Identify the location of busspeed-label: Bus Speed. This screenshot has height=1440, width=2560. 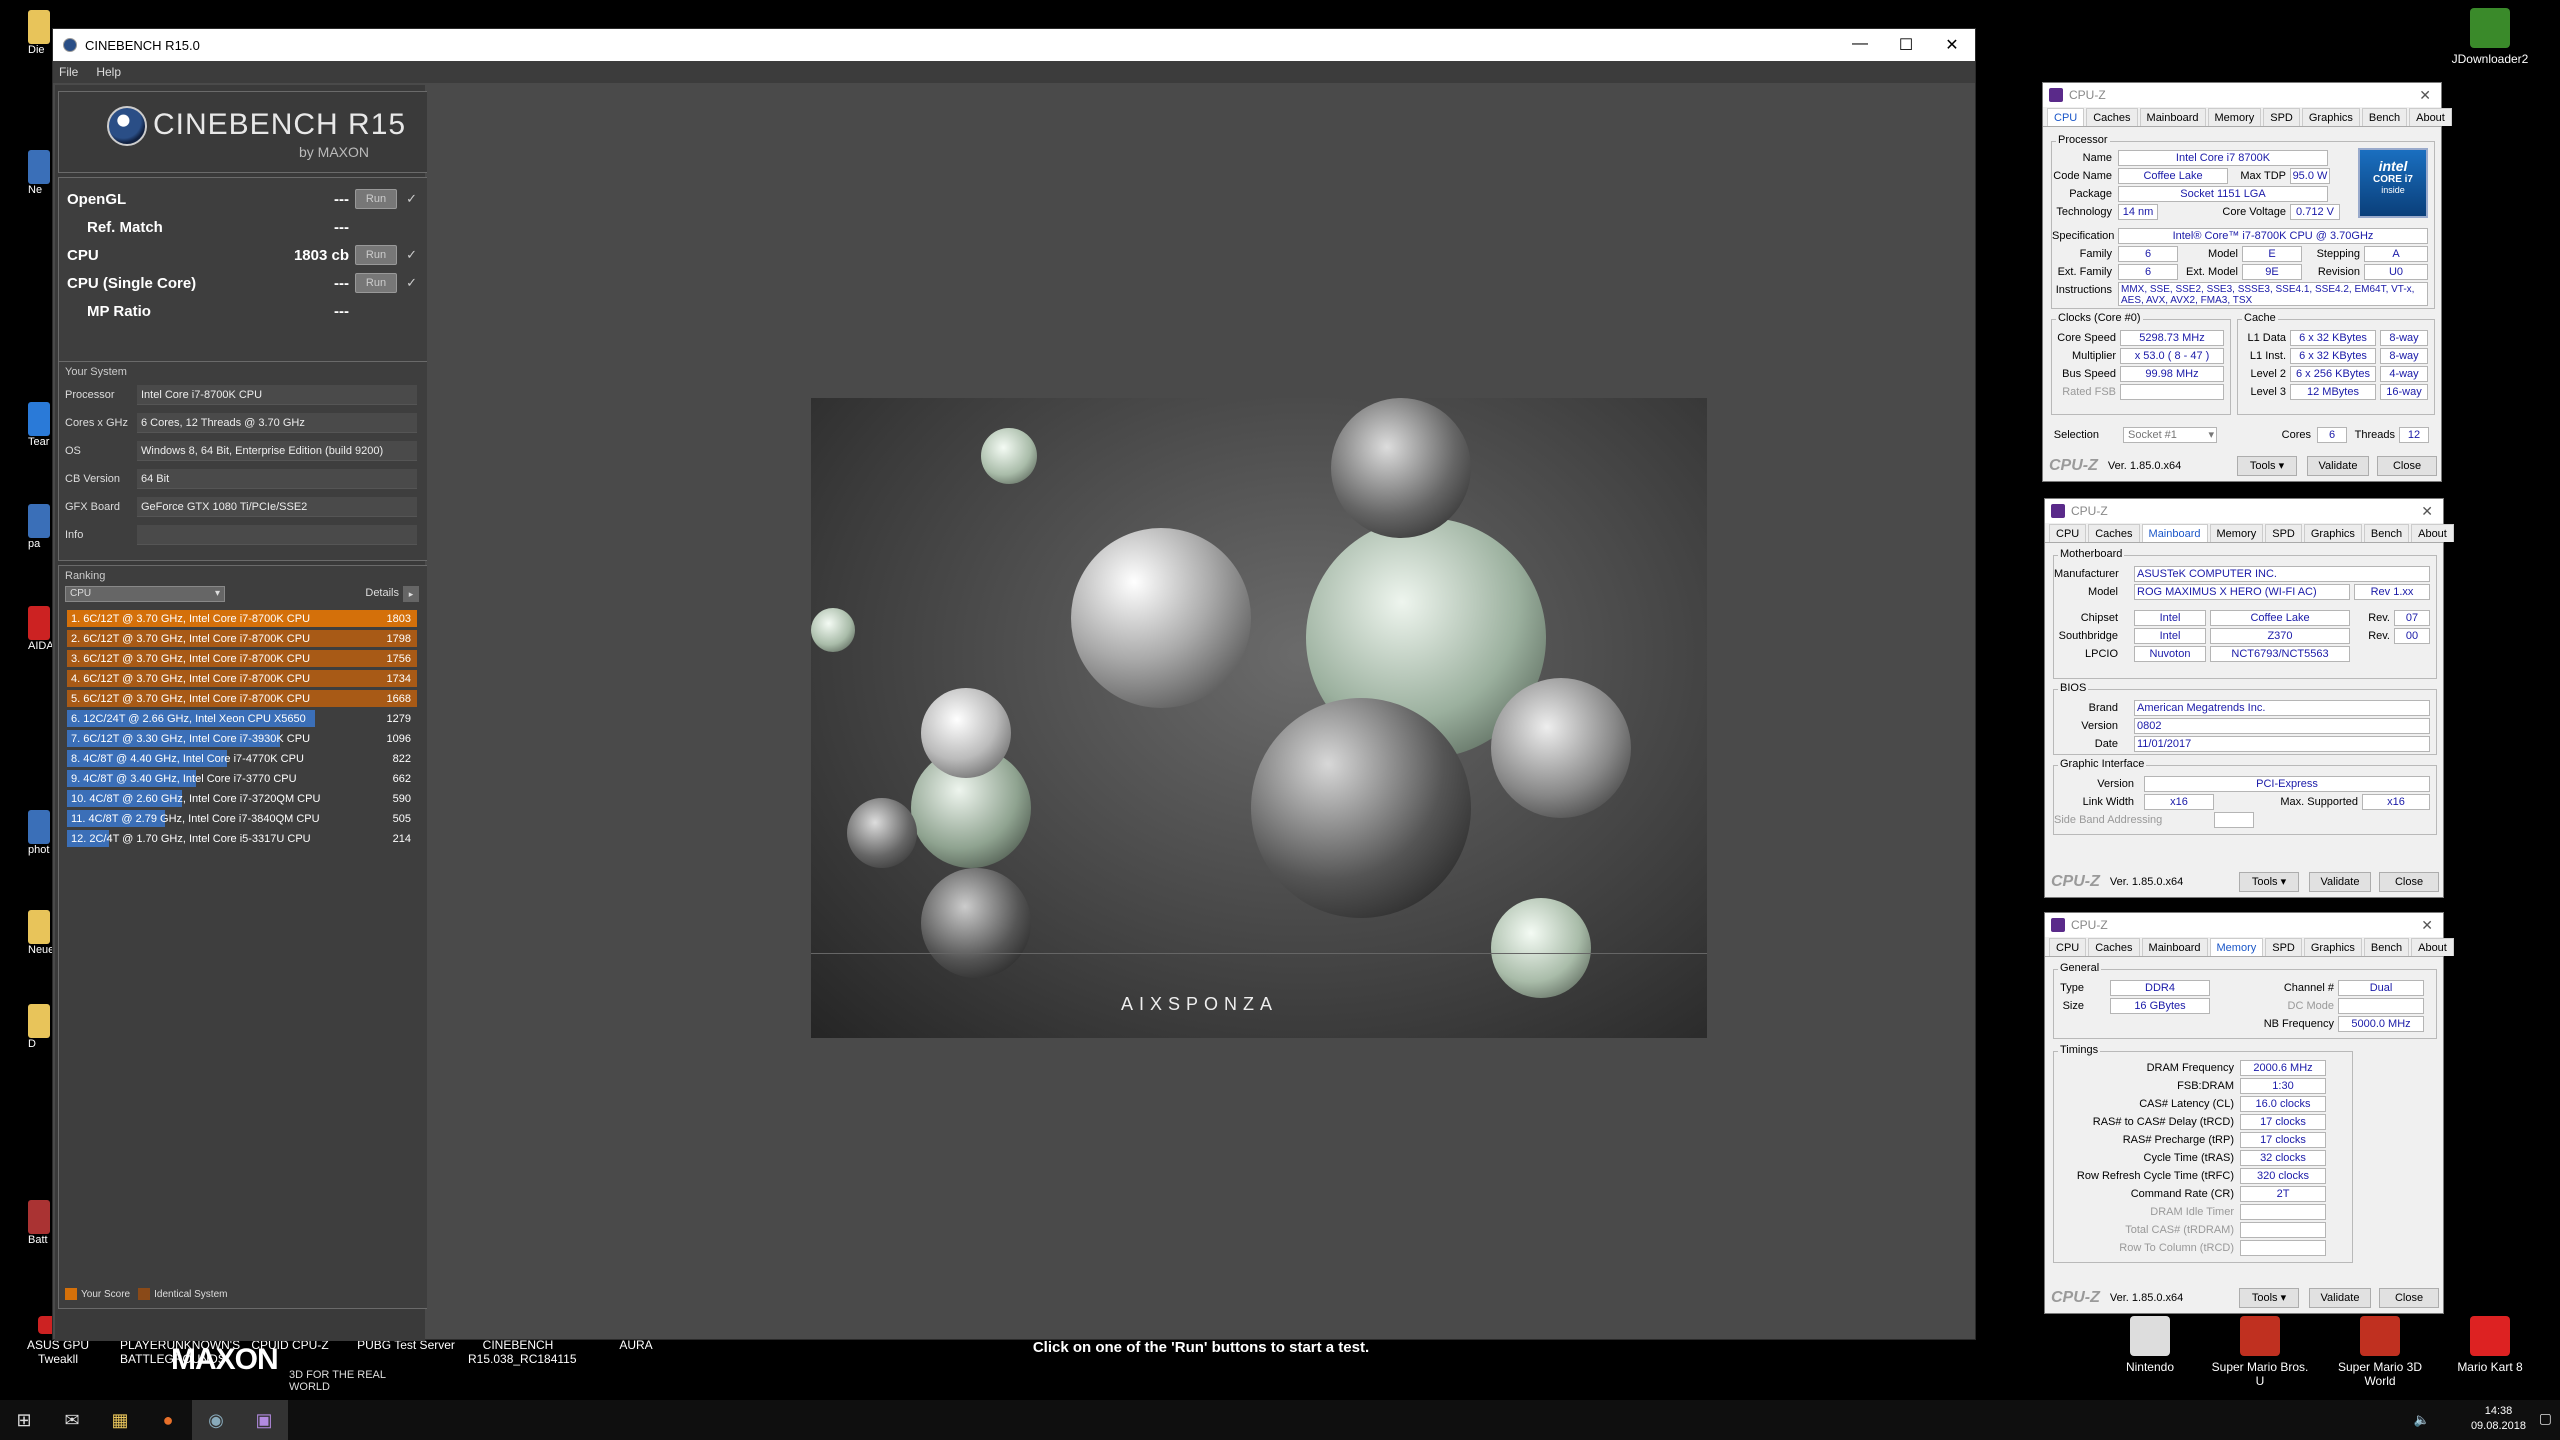
(2089, 374).